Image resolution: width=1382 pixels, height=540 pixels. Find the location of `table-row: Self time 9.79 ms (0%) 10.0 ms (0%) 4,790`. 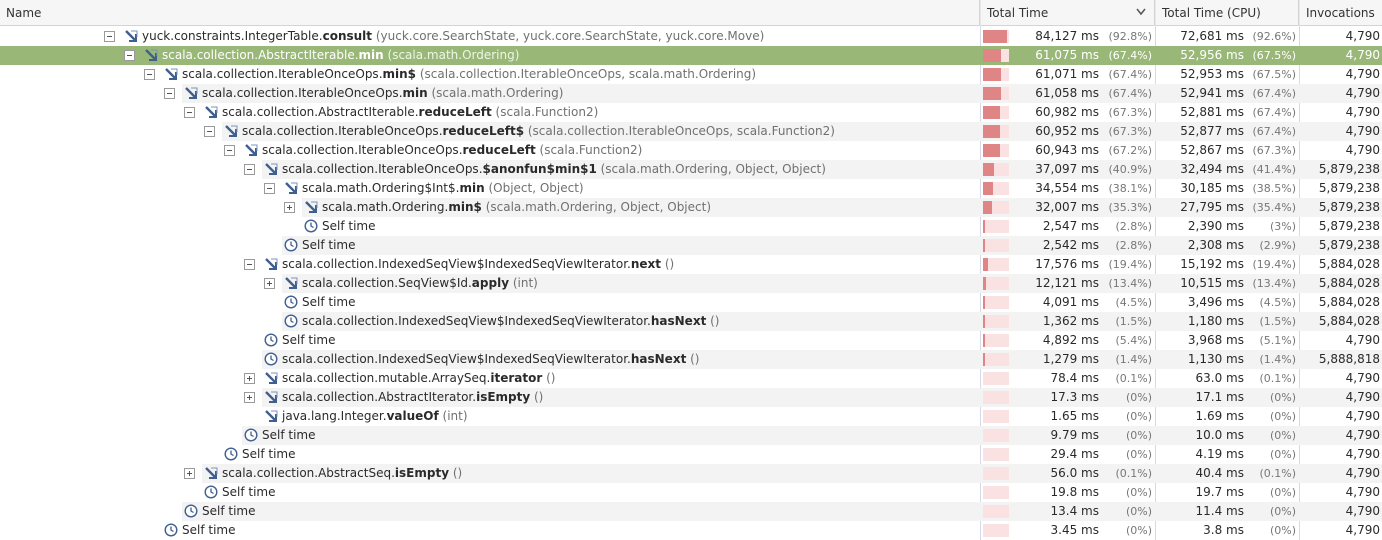

table-row: Self time 9.79 ms (0%) 10.0 ms (0%) 4,790 is located at coordinates (691, 435).